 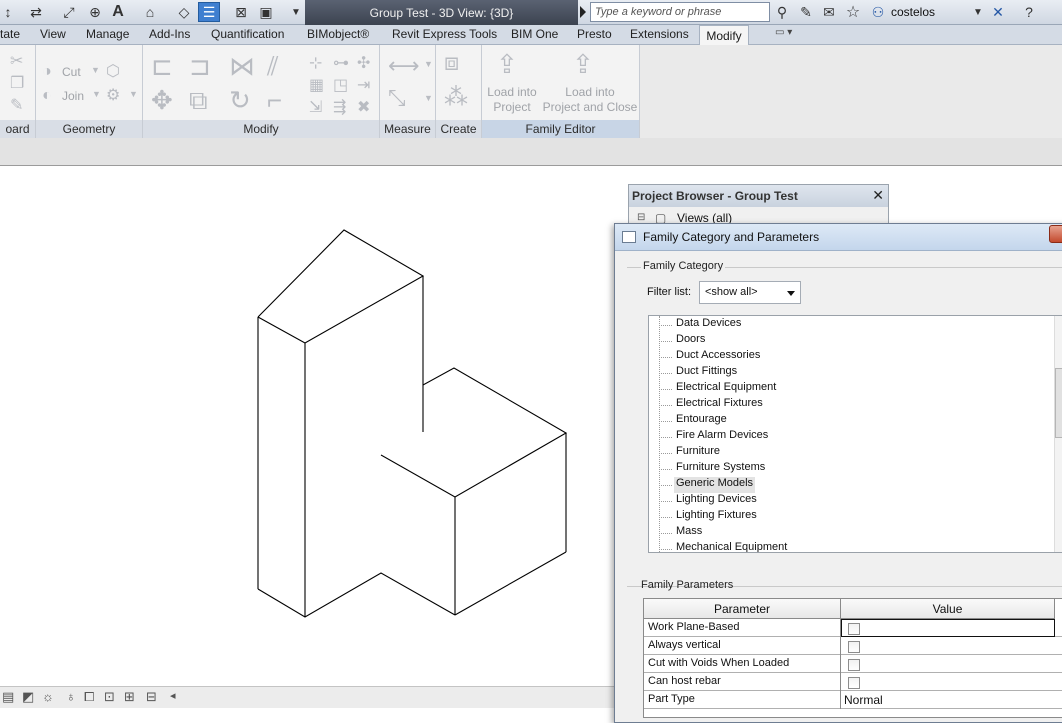 What do you see at coordinates (96, 94) in the screenshot?
I see `join-dropdown-icon: ▼` at bounding box center [96, 94].